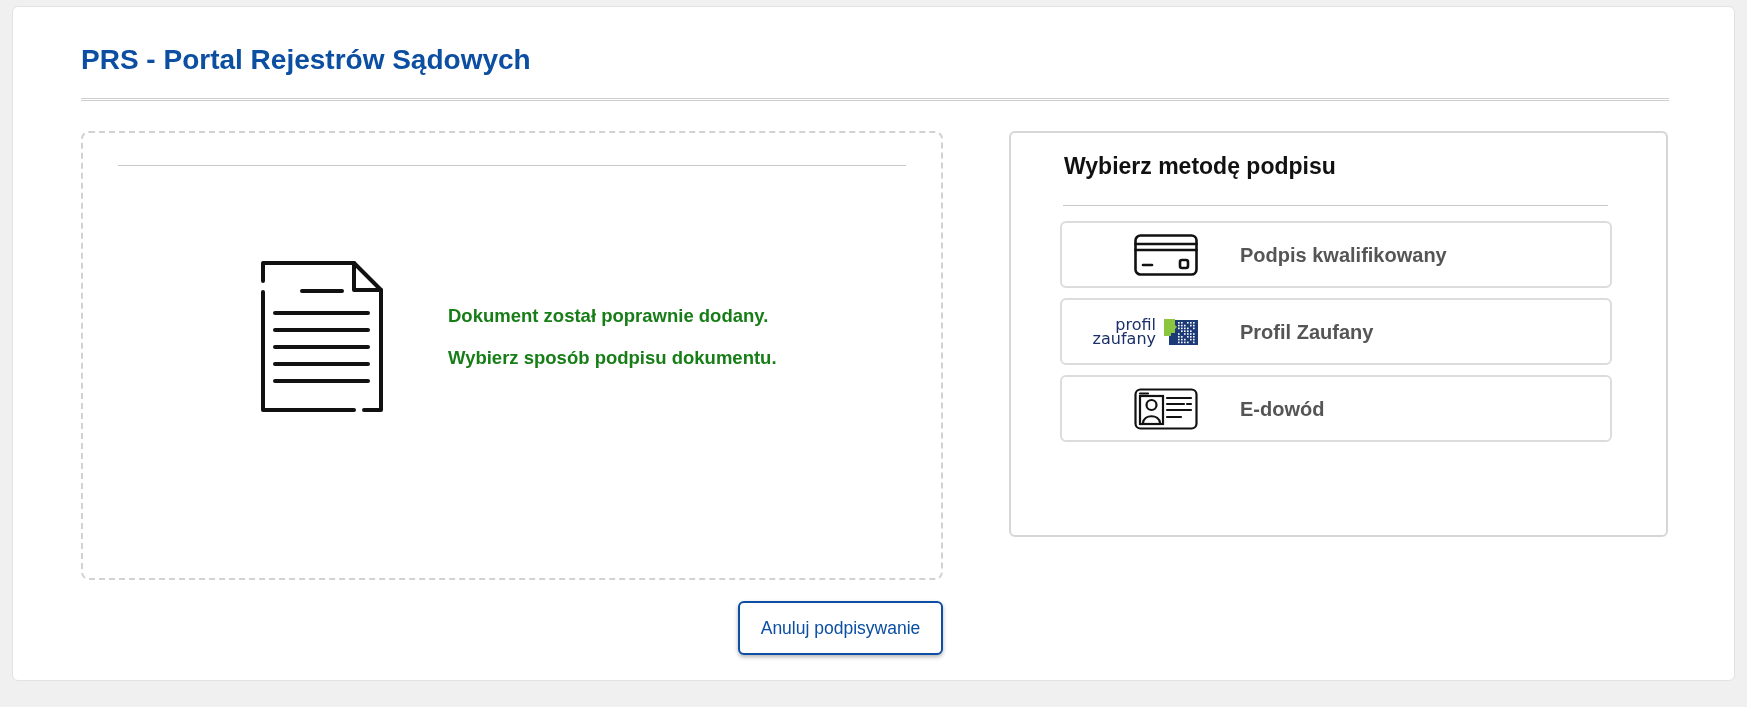  I want to click on logo-text: profil zaufany, so click(1123, 331).